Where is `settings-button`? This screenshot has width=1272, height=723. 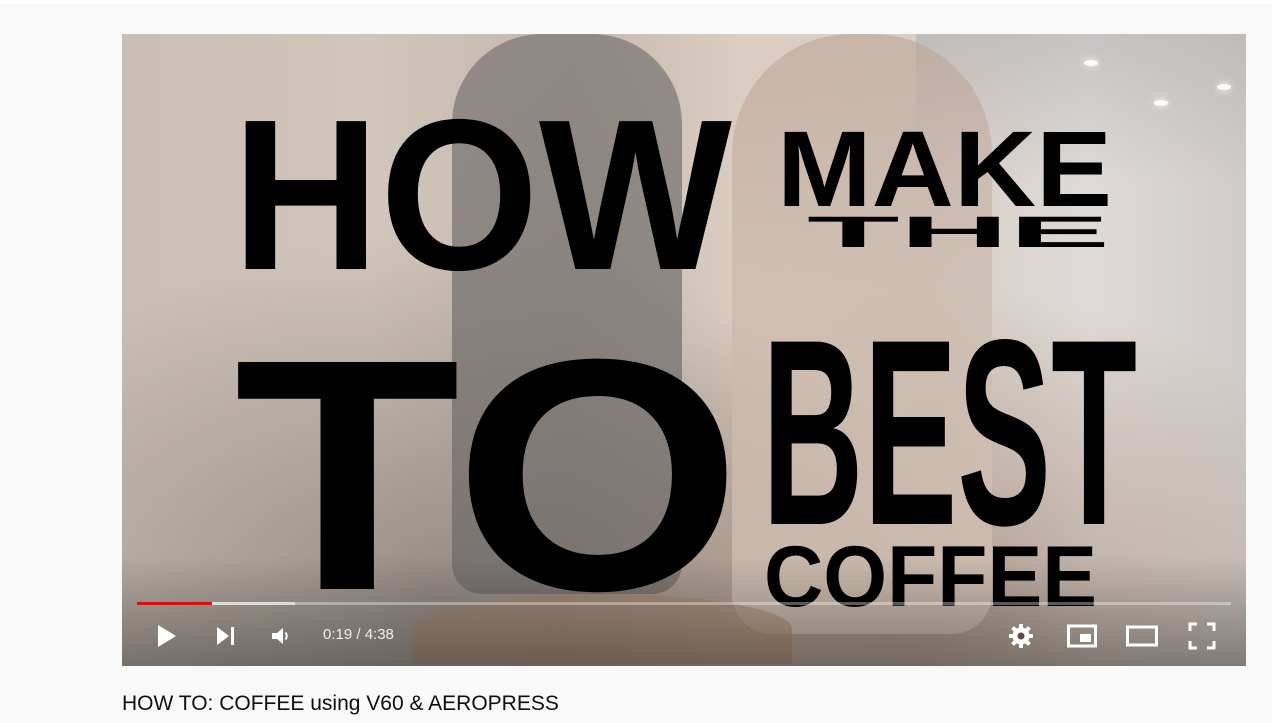
settings-button is located at coordinates (1021, 636).